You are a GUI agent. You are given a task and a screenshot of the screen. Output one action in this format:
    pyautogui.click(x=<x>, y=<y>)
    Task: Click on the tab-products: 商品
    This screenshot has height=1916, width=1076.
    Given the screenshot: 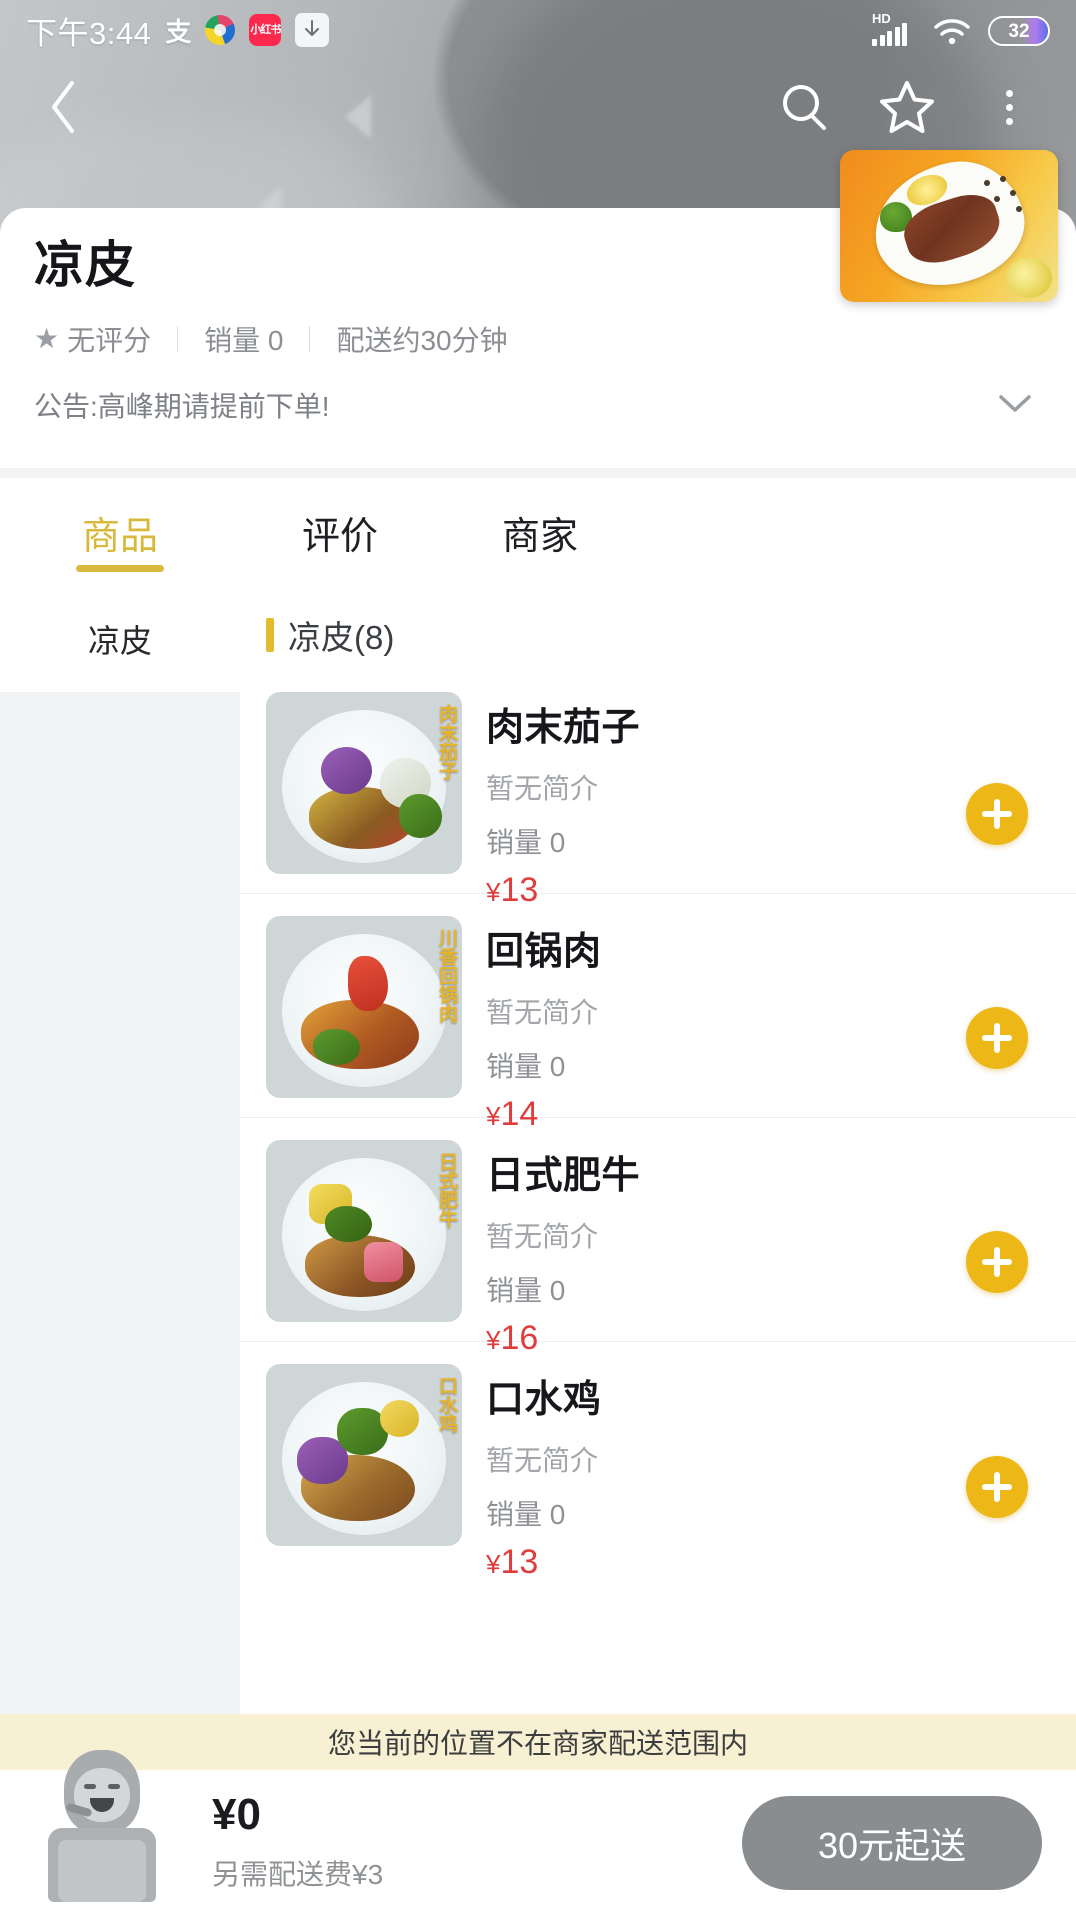 What is the action you would take?
    pyautogui.click(x=120, y=532)
    